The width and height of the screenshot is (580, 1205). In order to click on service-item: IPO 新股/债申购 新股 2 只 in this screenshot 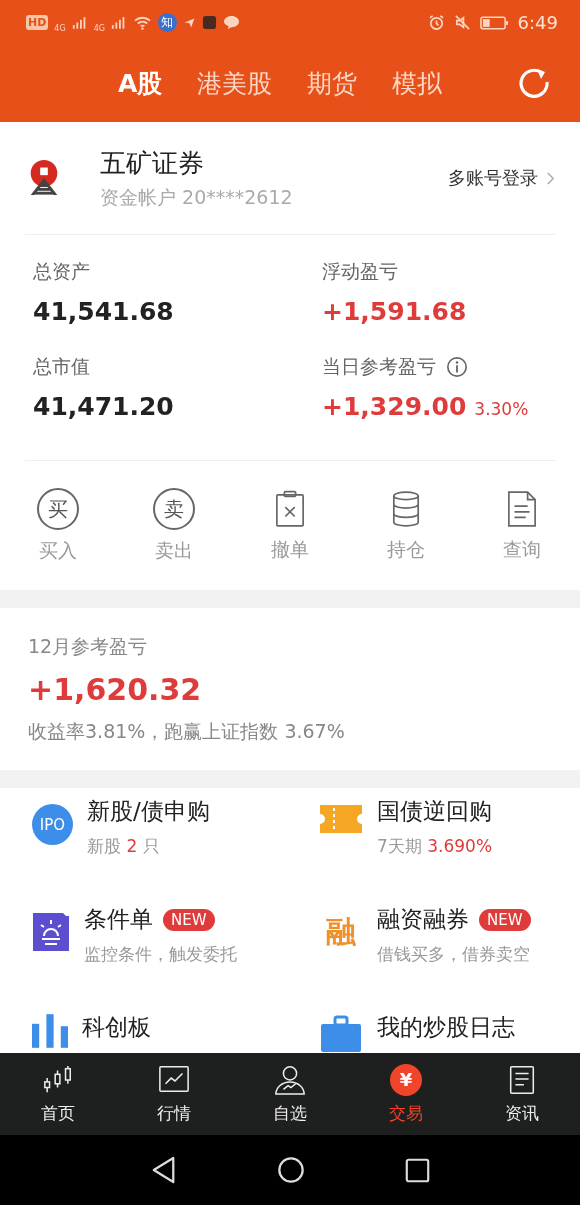, I will do `click(175, 850)`.